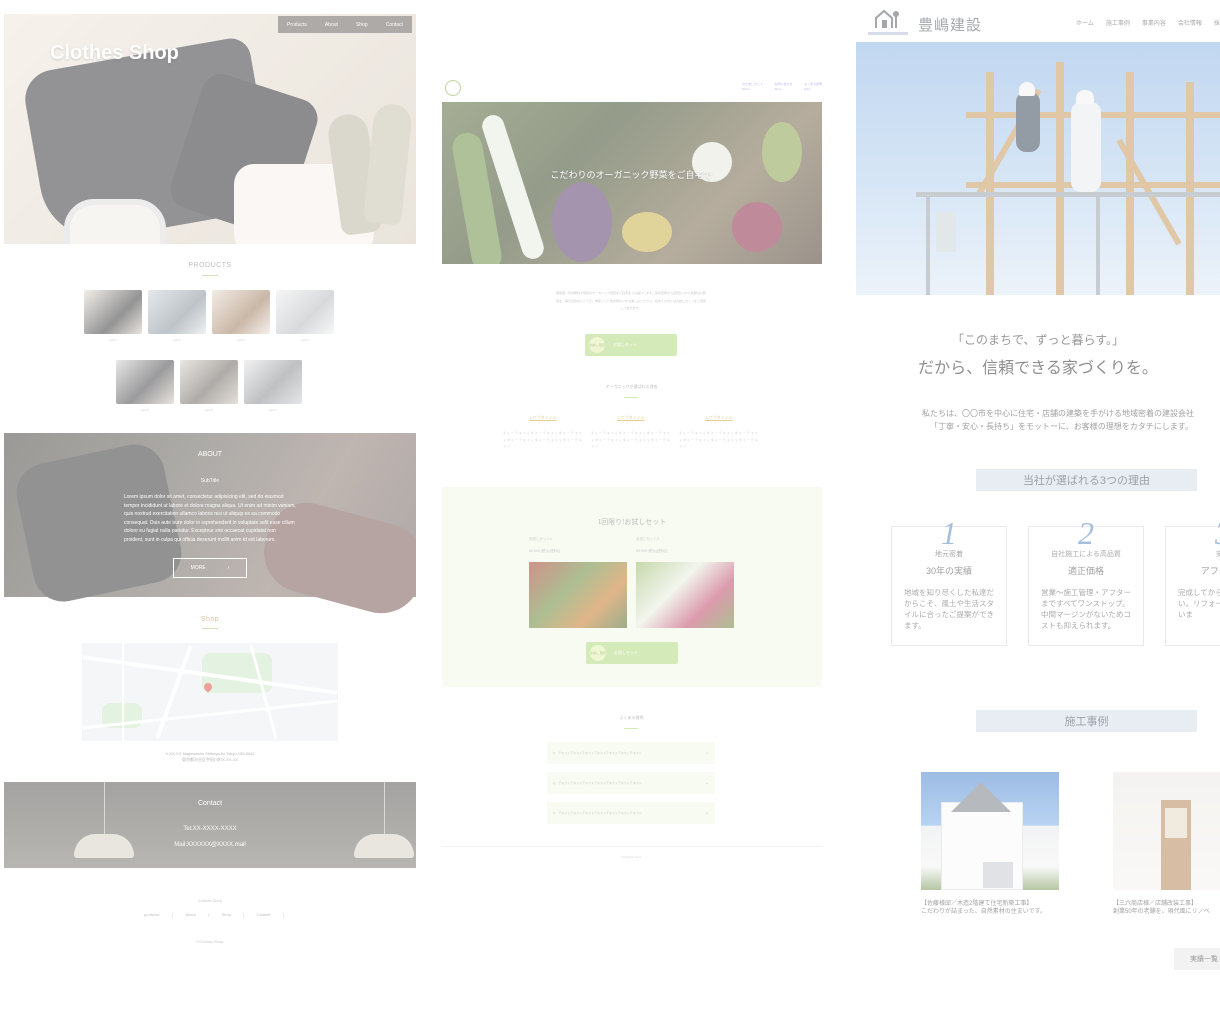 The width and height of the screenshot is (1220, 1016). Describe the element at coordinates (210, 941) in the screenshot. I see `footer-copyright: ©Clothes Shop` at that location.